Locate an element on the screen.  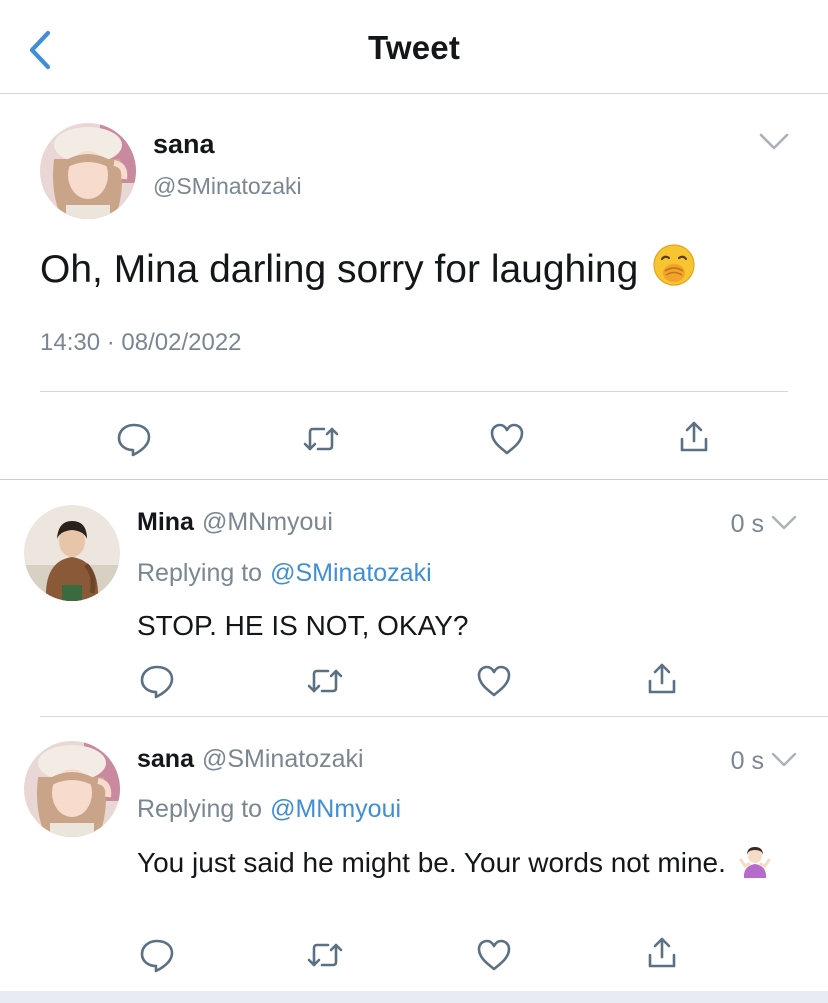
divider is located at coordinates (414, 391).